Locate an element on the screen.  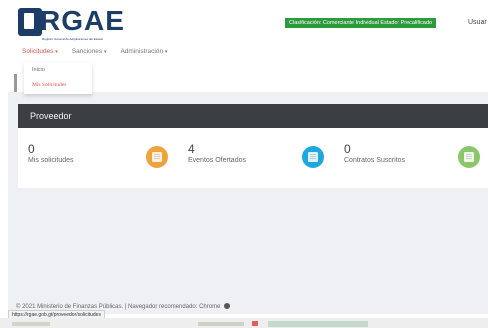
list-icon is located at coordinates (313, 157).